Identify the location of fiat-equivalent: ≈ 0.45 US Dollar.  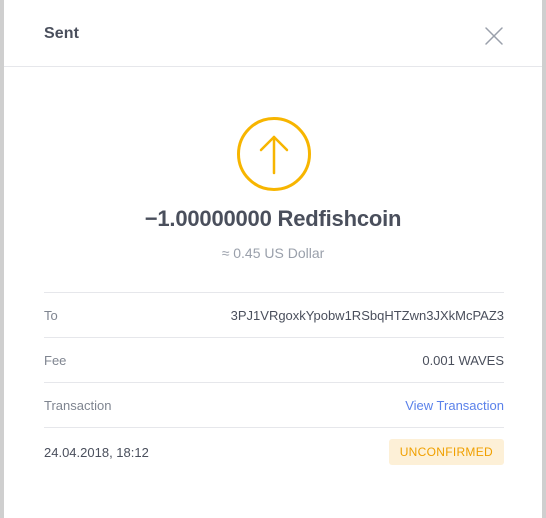
(273, 253).